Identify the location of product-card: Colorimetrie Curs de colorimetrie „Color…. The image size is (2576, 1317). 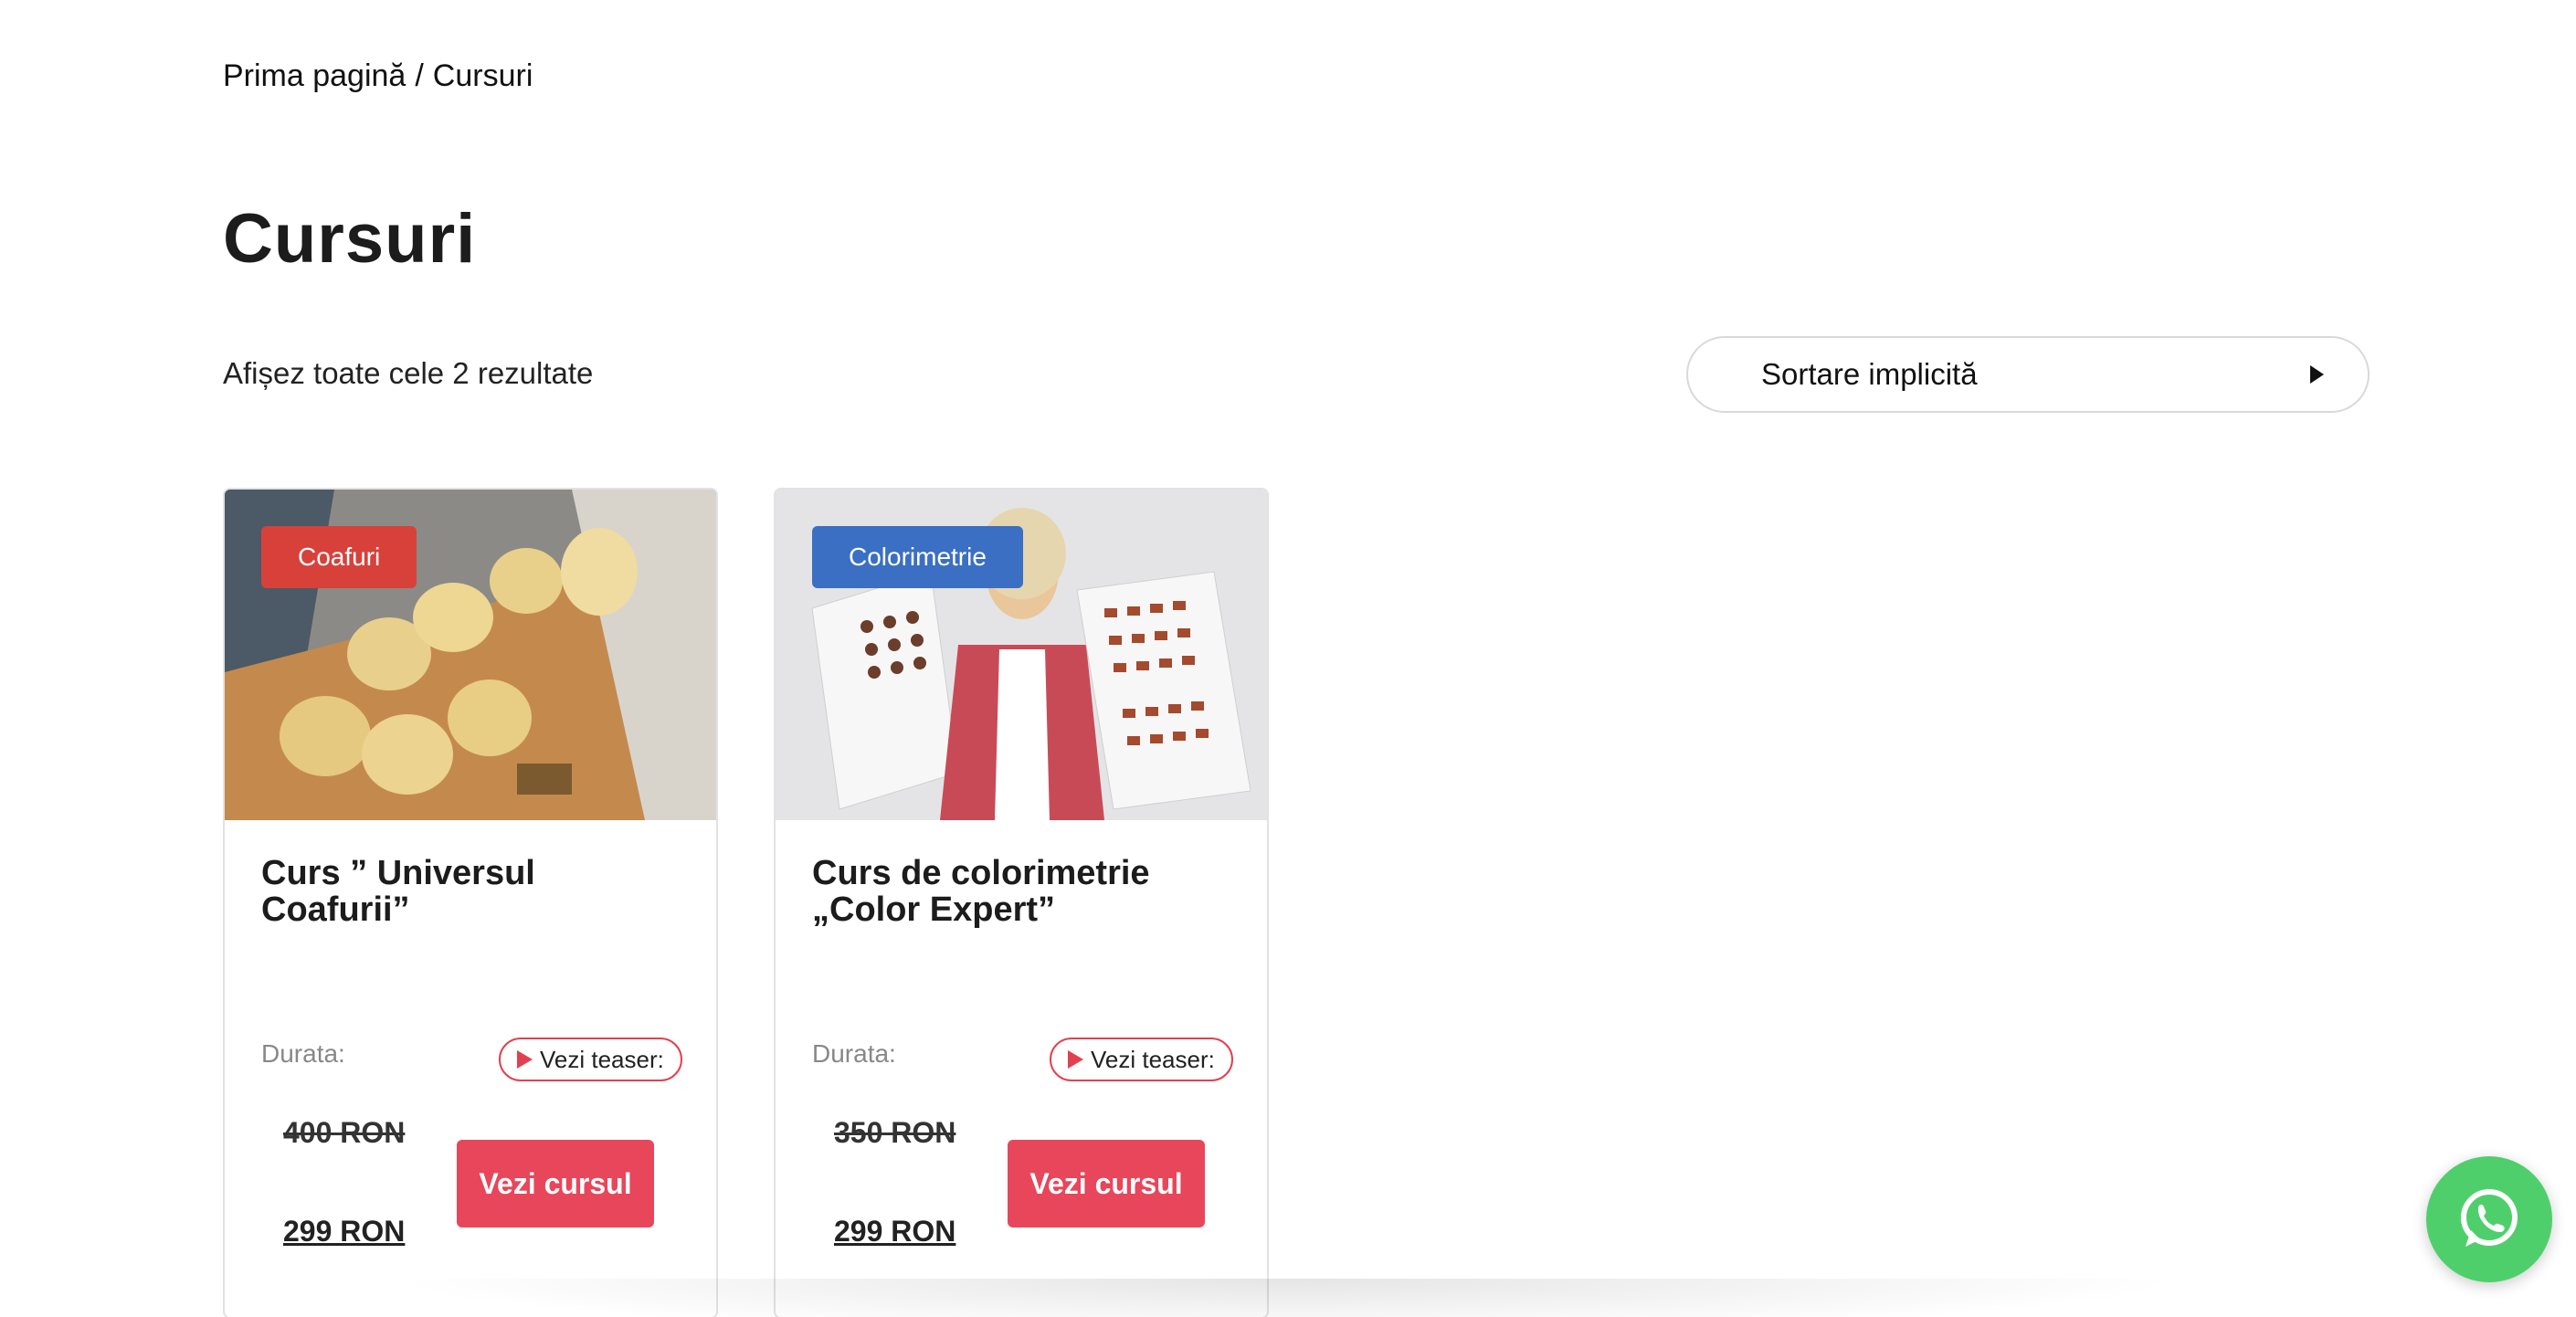
(1022, 903).